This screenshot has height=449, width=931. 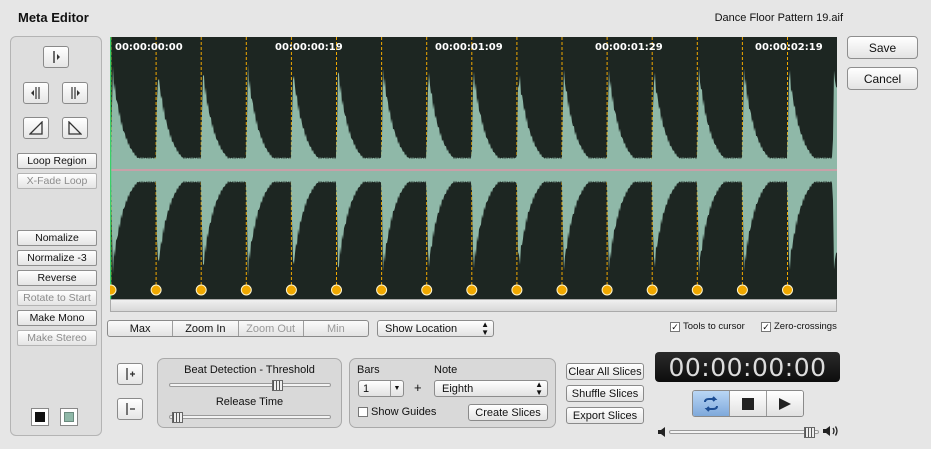 I want to click on export-slices-button: Export Slices, so click(x=605, y=415).